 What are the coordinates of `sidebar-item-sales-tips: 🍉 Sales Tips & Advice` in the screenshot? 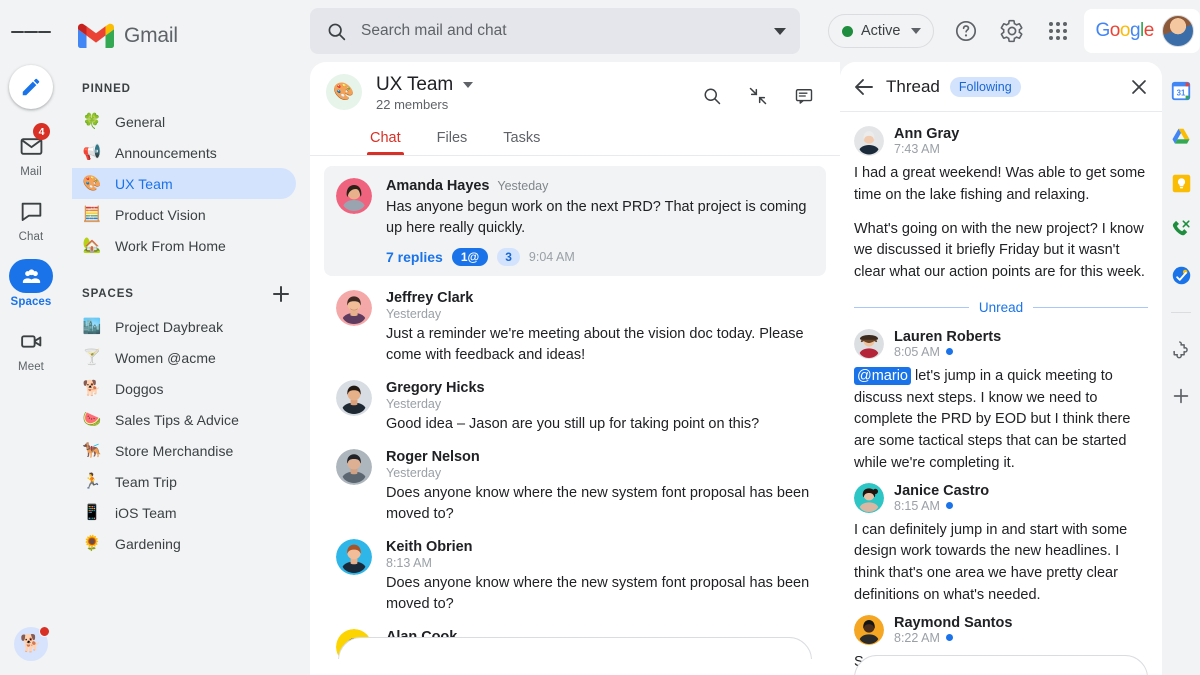 It's located at (184, 419).